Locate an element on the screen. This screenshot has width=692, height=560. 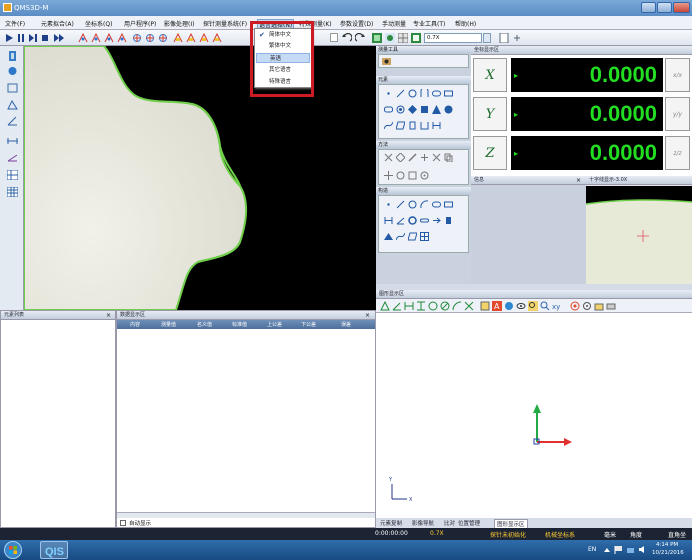
unit-x: x/x is located at coordinates (677, 75).